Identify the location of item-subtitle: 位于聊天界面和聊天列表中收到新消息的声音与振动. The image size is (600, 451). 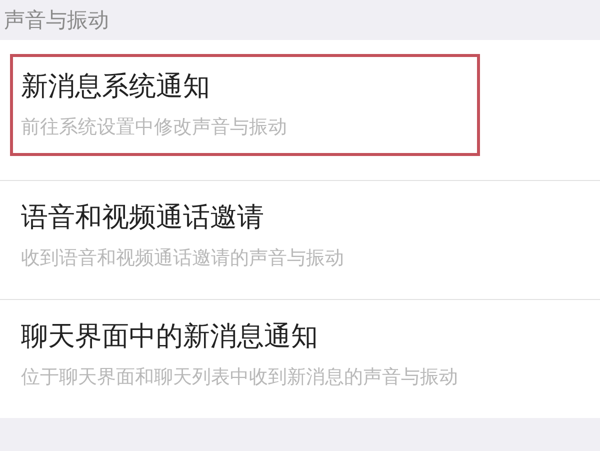
(240, 377).